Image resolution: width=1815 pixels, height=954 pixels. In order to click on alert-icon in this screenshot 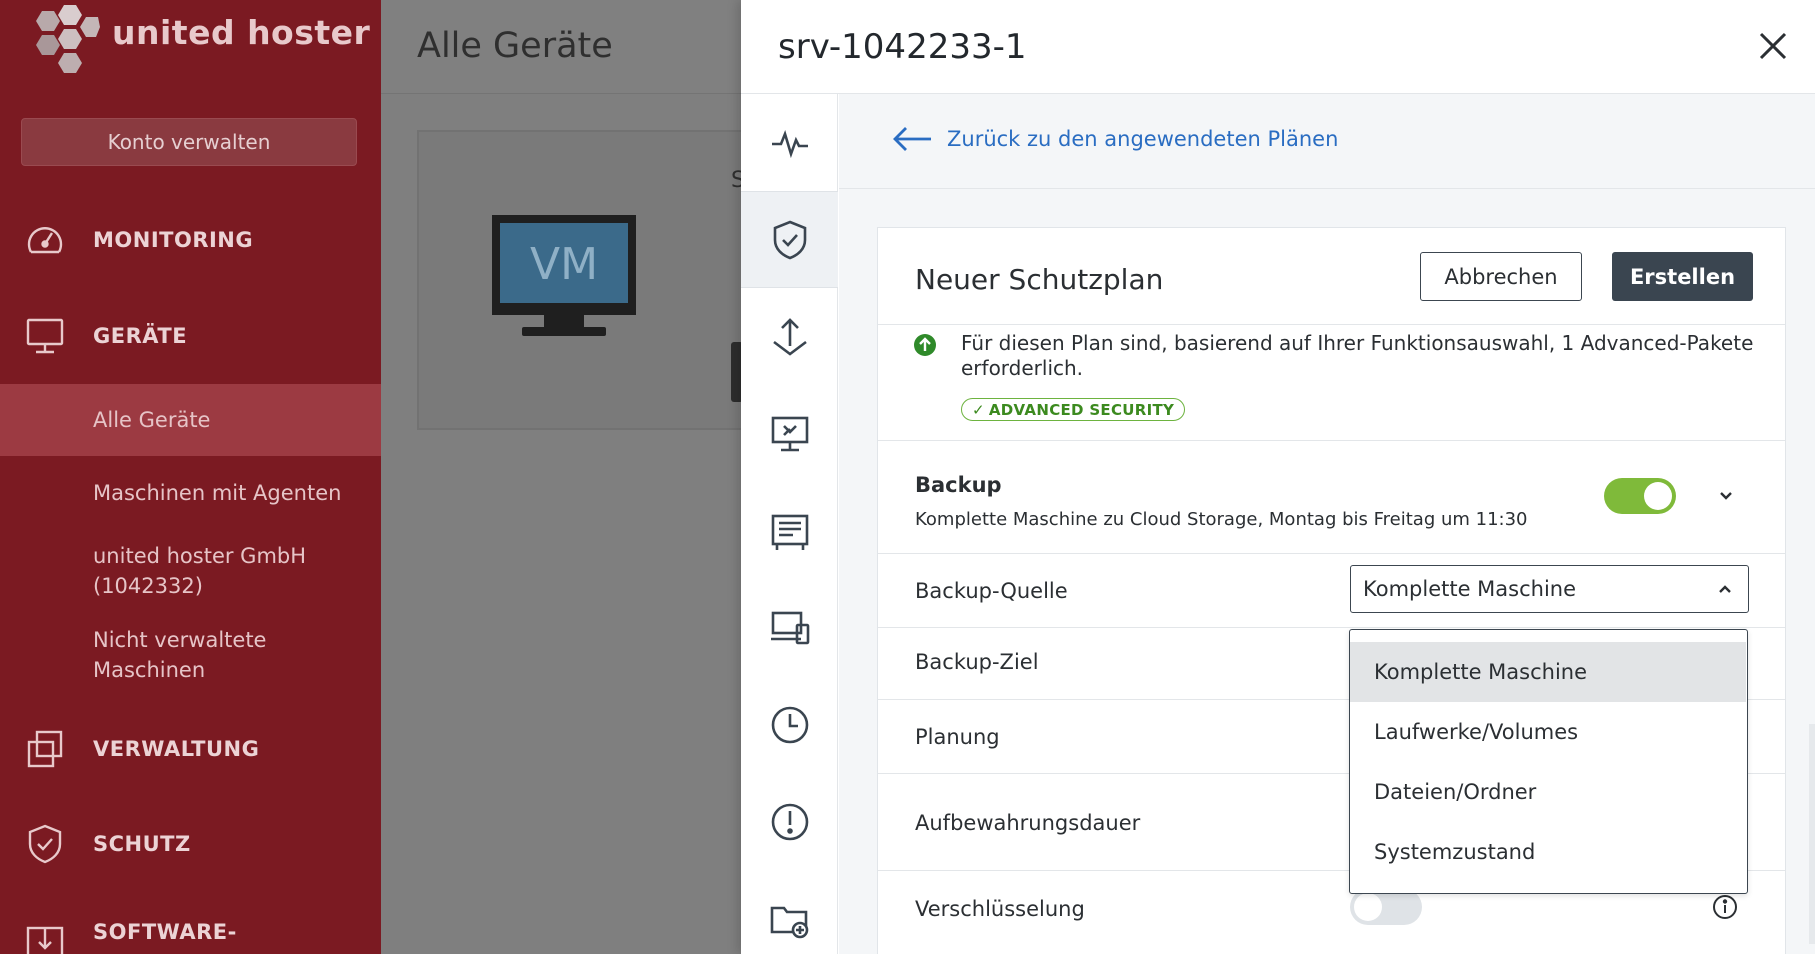, I will do `click(789, 821)`.